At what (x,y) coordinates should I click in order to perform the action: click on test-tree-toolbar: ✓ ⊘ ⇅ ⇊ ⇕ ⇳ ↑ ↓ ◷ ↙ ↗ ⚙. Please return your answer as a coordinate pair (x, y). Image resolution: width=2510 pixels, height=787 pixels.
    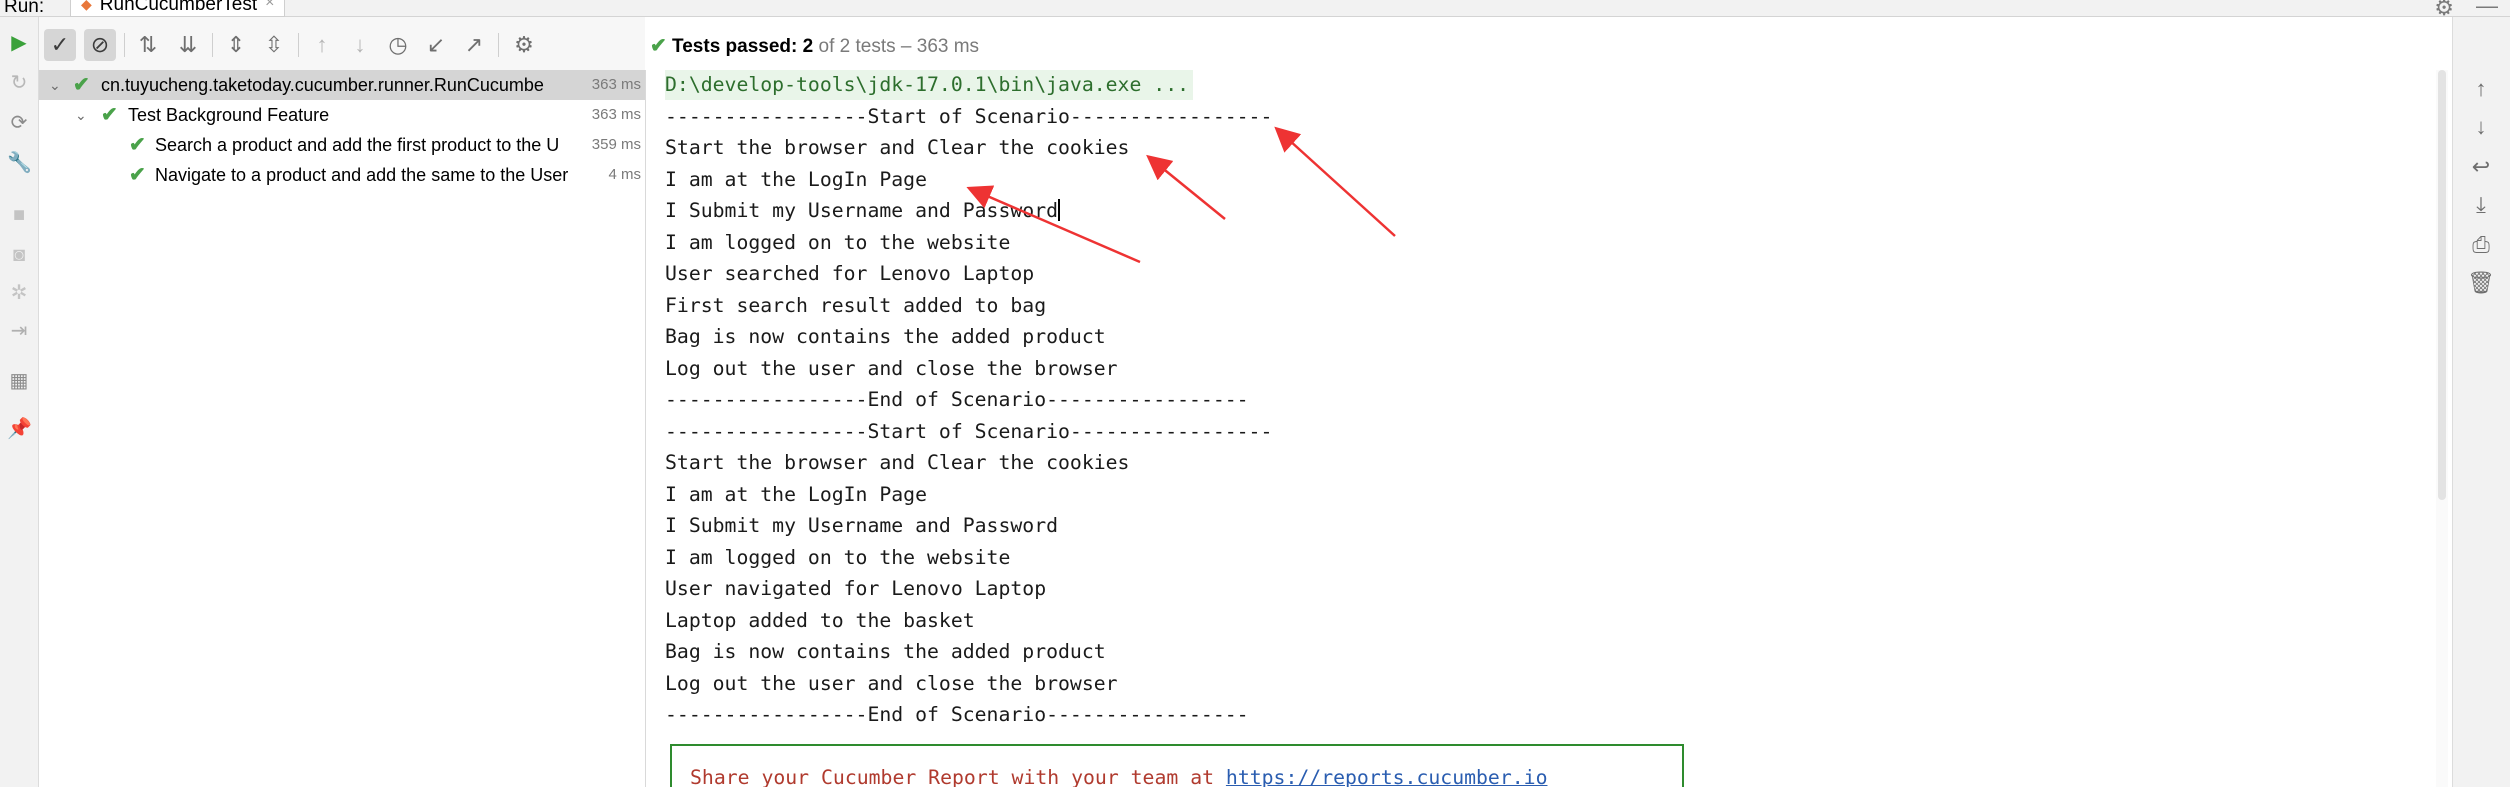
    Looking at the image, I should click on (342, 45).